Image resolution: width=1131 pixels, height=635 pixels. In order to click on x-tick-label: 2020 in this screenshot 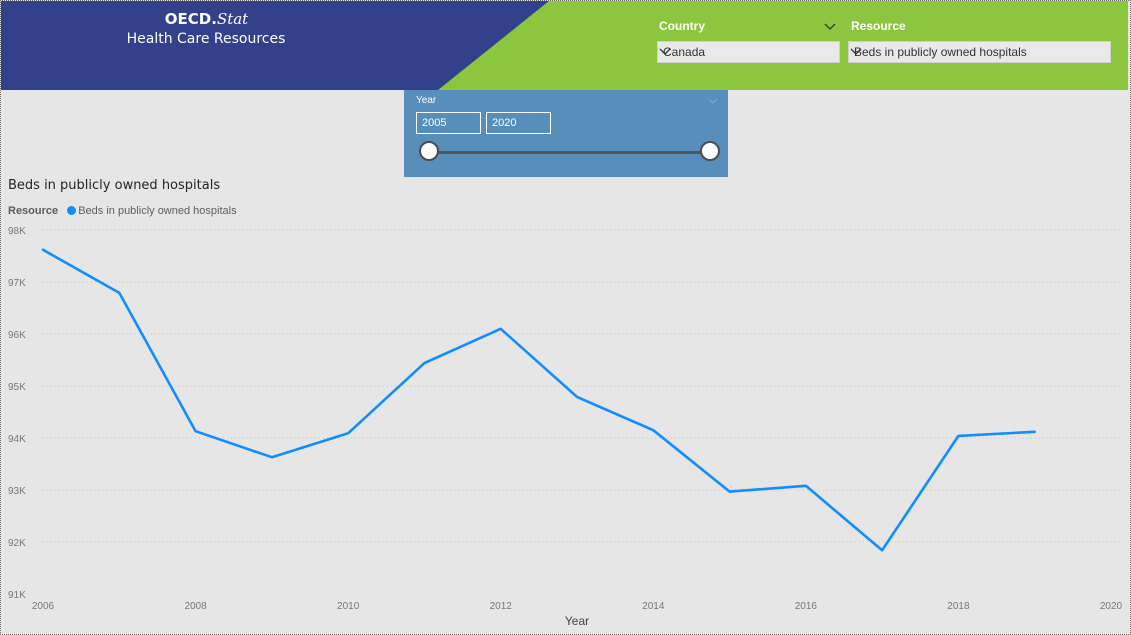, I will do `click(1111, 606)`.